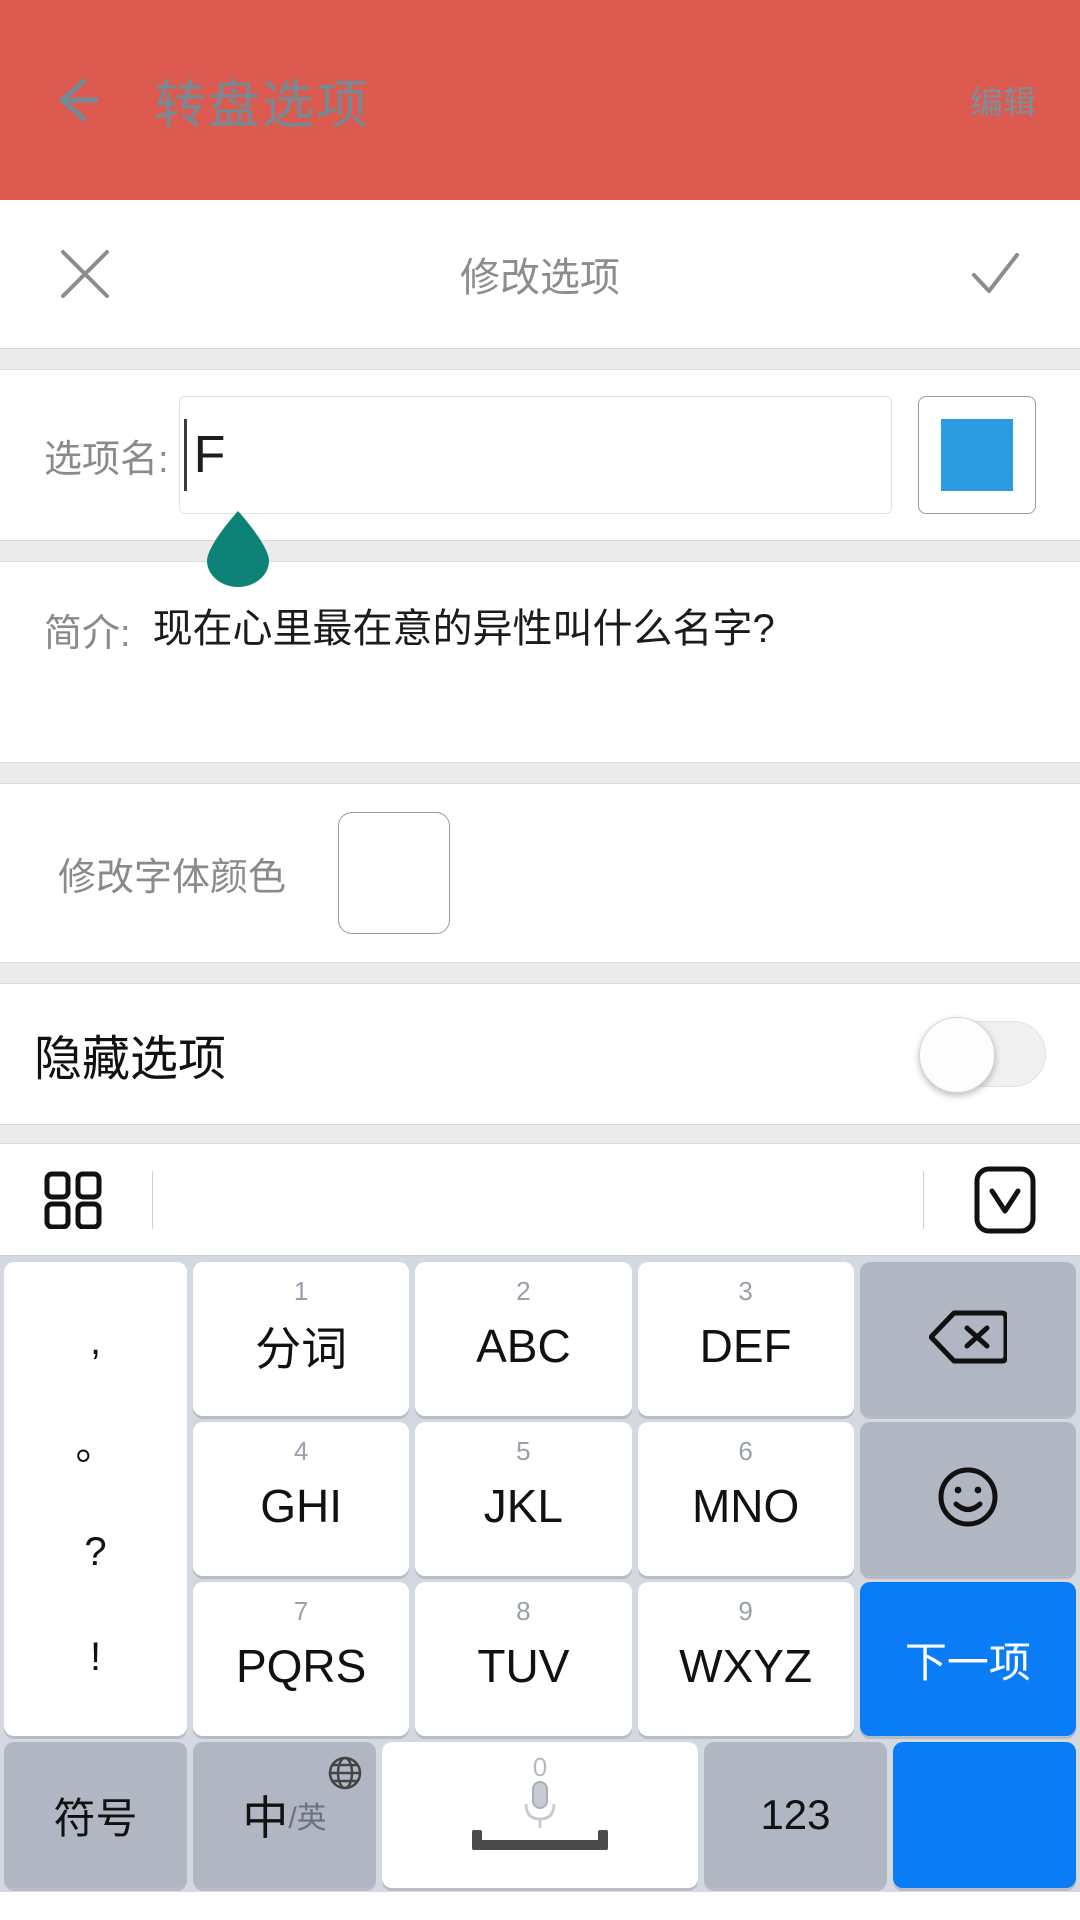 This screenshot has height=1920, width=1080. Describe the element at coordinates (87, 634) in the screenshot. I see `option-description-label: 简介:` at that location.